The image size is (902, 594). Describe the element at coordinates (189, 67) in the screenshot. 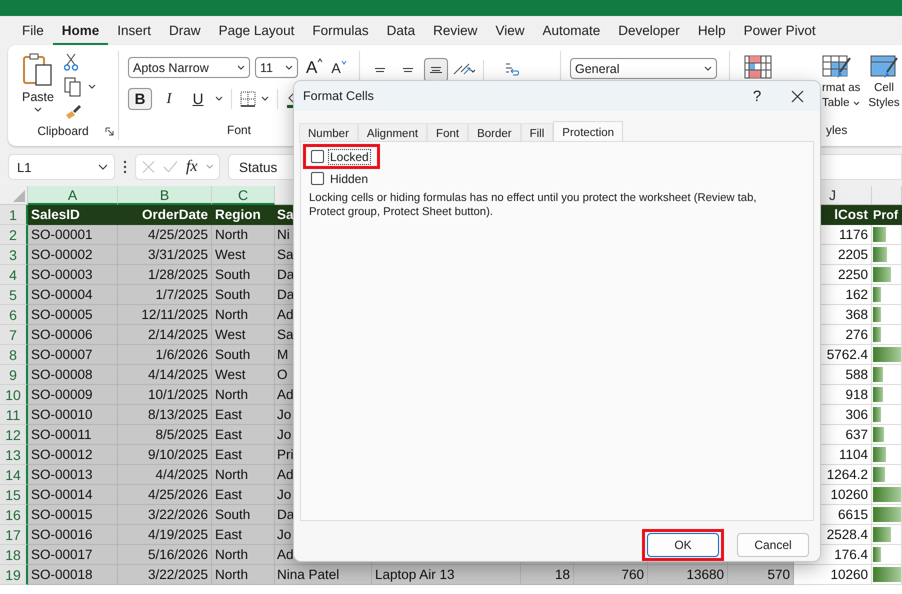

I see `font-name-dropdown: Aptos Narrow` at that location.